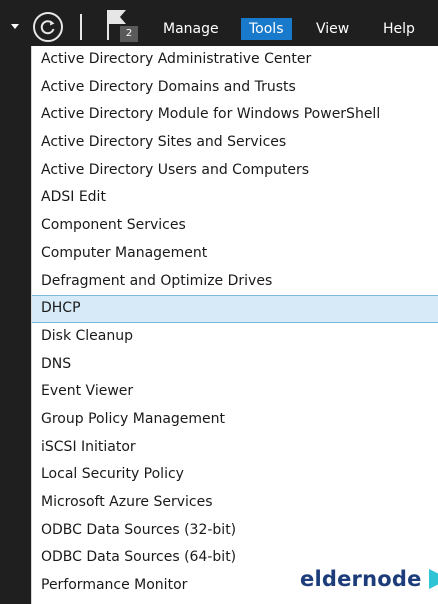  I want to click on menu-item-component-services: Component Services, so click(235, 226).